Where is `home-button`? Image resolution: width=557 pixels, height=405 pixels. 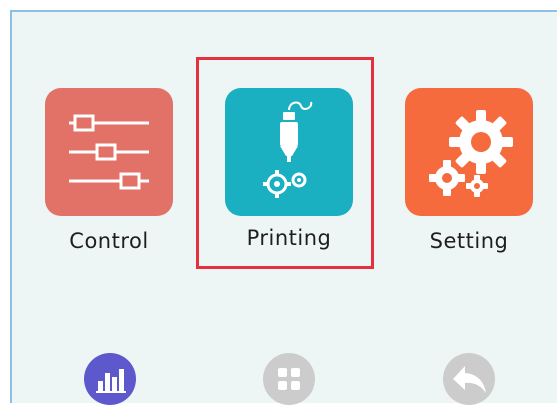 home-button is located at coordinates (289, 379).